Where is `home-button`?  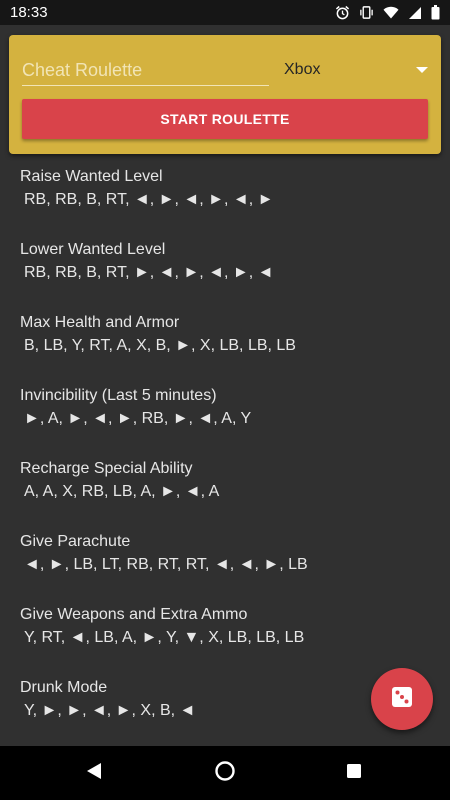 home-button is located at coordinates (225, 773).